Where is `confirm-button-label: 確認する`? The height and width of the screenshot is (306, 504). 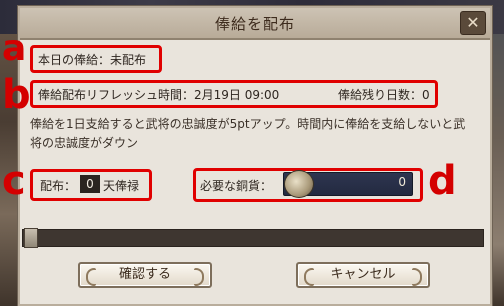
confirm-button-label: 確認する is located at coordinates (144, 274).